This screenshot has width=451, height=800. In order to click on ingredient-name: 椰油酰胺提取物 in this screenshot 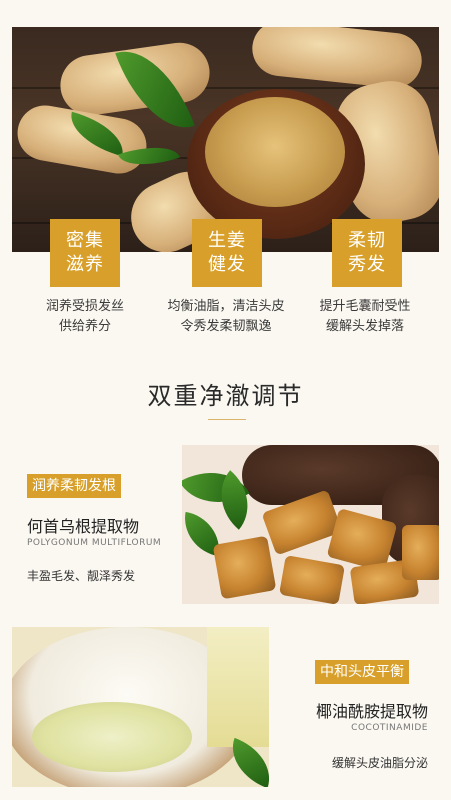, I will do `click(371, 711)`.